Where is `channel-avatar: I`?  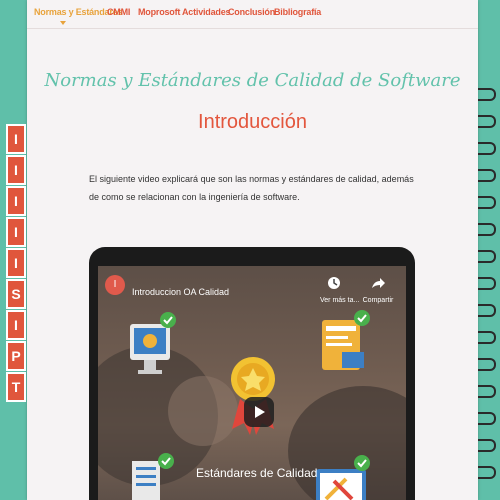 channel-avatar: I is located at coordinates (115, 285).